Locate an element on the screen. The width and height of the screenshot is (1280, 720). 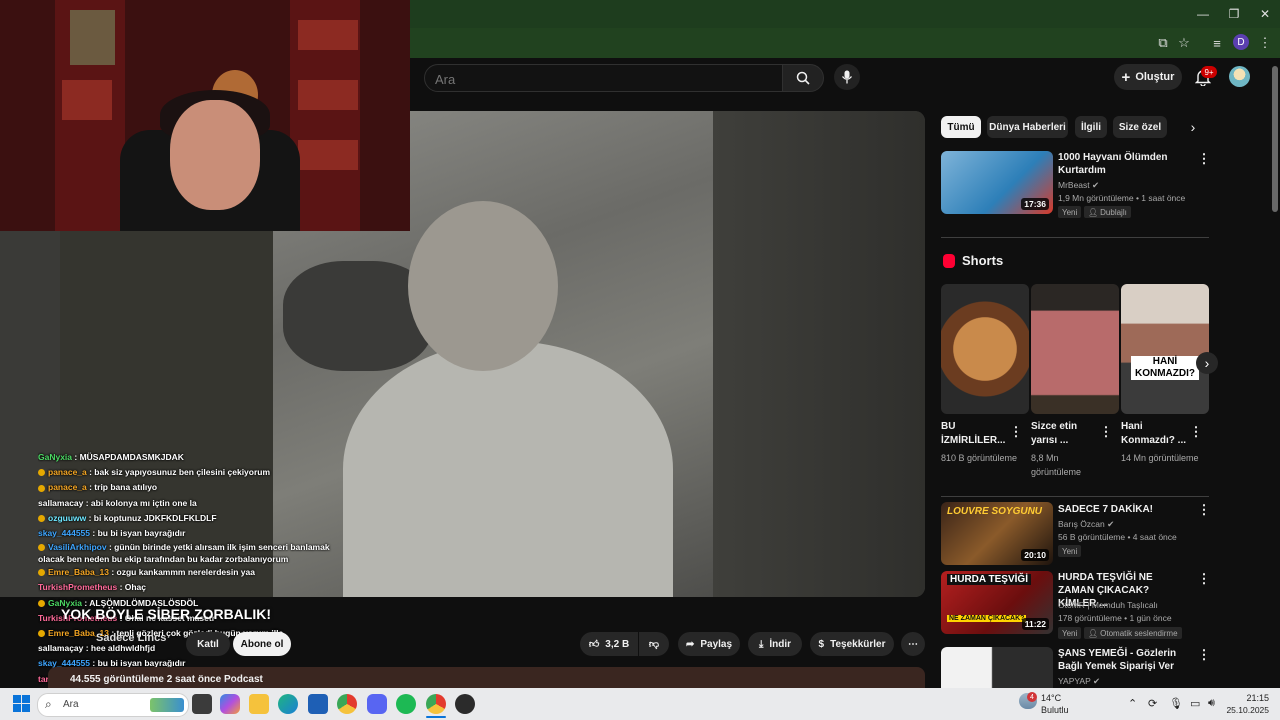
taskbar-search: ⌕ Ara is located at coordinates (113, 705).